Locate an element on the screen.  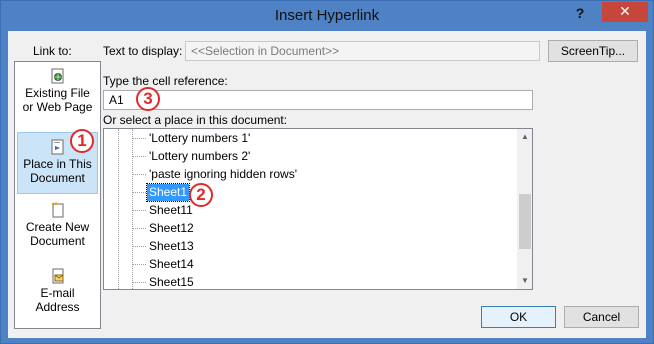
sidebar-label-line2: Address is located at coordinates (57, 307).